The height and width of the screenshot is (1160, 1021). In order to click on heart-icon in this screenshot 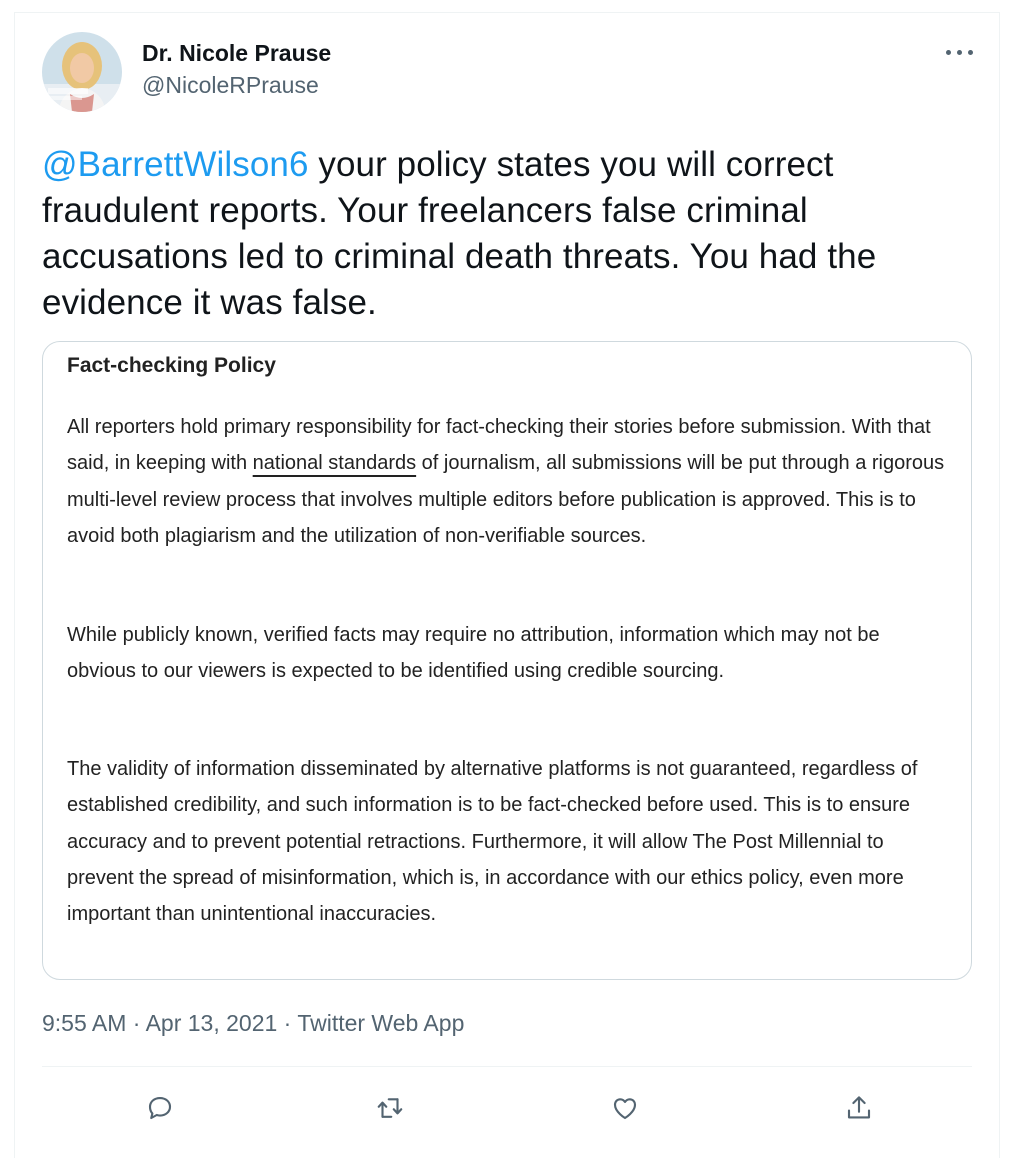, I will do `click(625, 1109)`.